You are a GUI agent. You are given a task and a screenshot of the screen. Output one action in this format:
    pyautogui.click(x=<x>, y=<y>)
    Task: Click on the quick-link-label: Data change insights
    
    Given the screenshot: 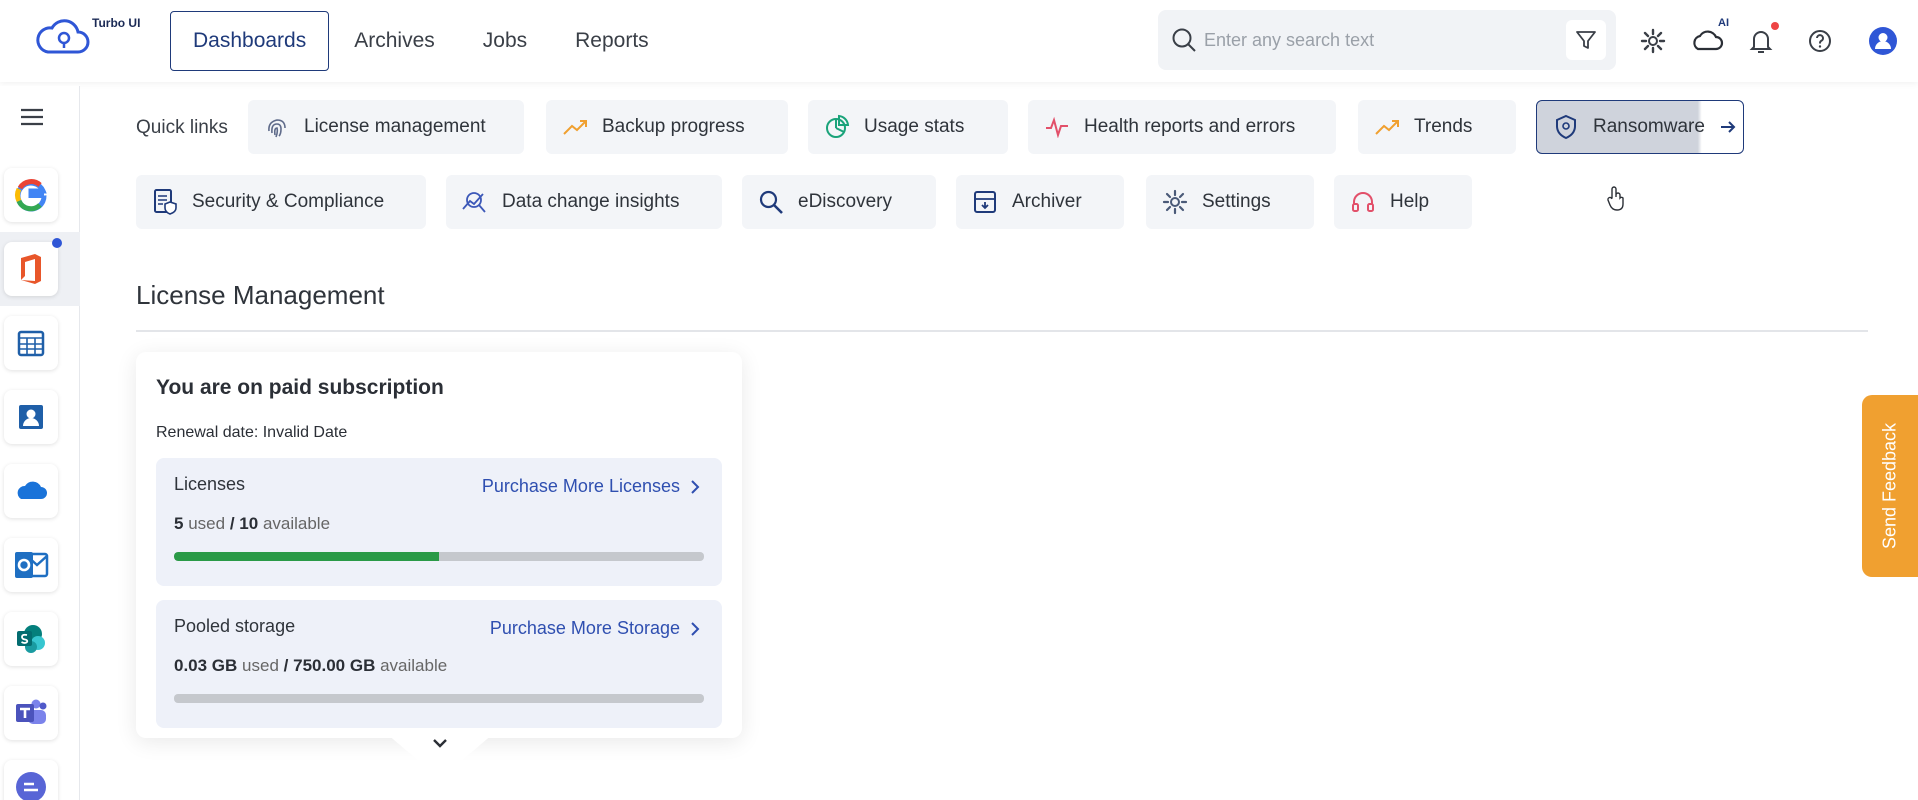 What is the action you would take?
    pyautogui.click(x=591, y=201)
    